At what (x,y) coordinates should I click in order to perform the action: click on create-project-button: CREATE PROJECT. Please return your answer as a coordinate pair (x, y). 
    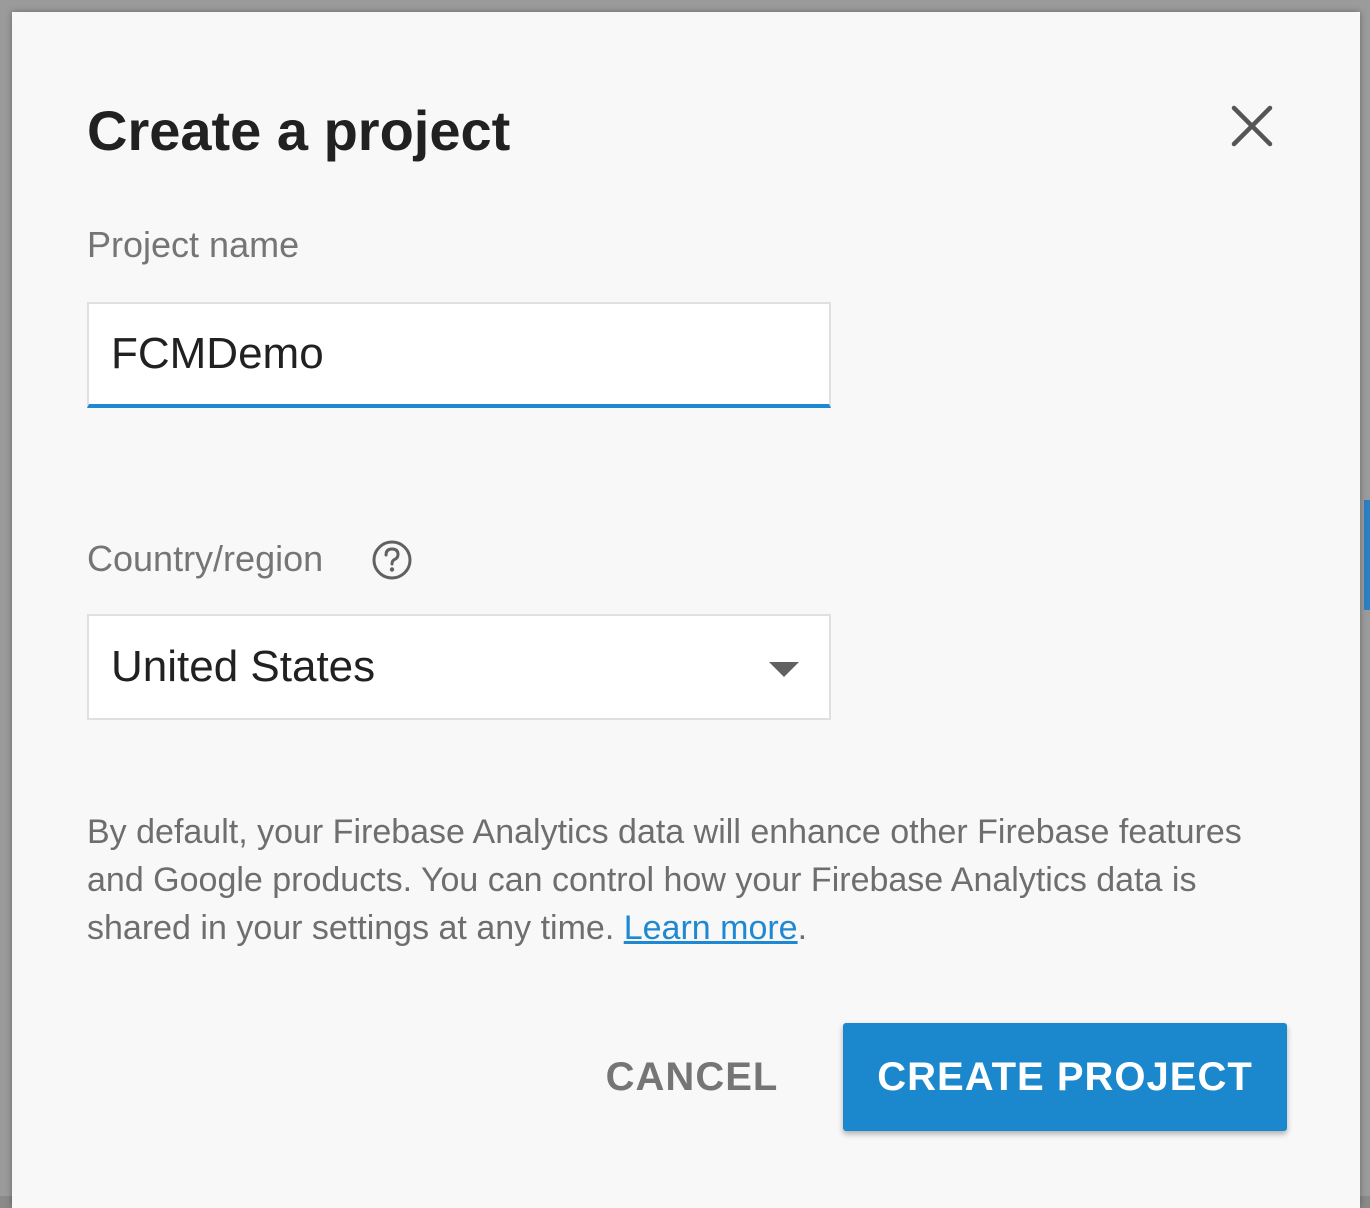
    Looking at the image, I should click on (1065, 1077).